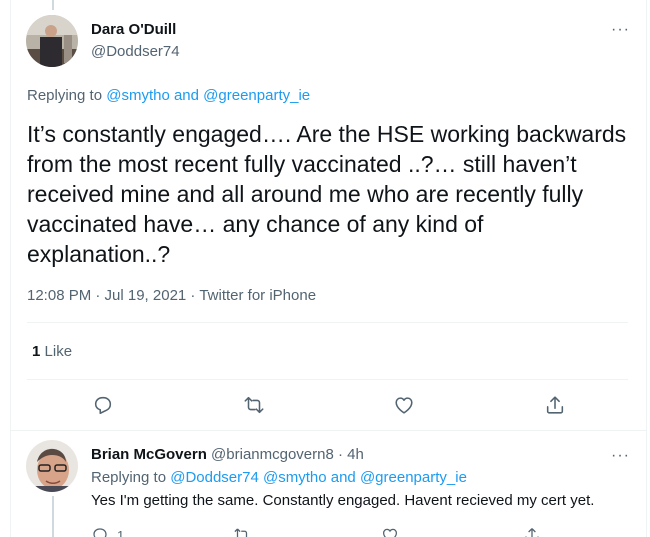  Describe the element at coordinates (272, 454) in the screenshot. I see `reply-author-handle: @brianmcgovern8` at that location.